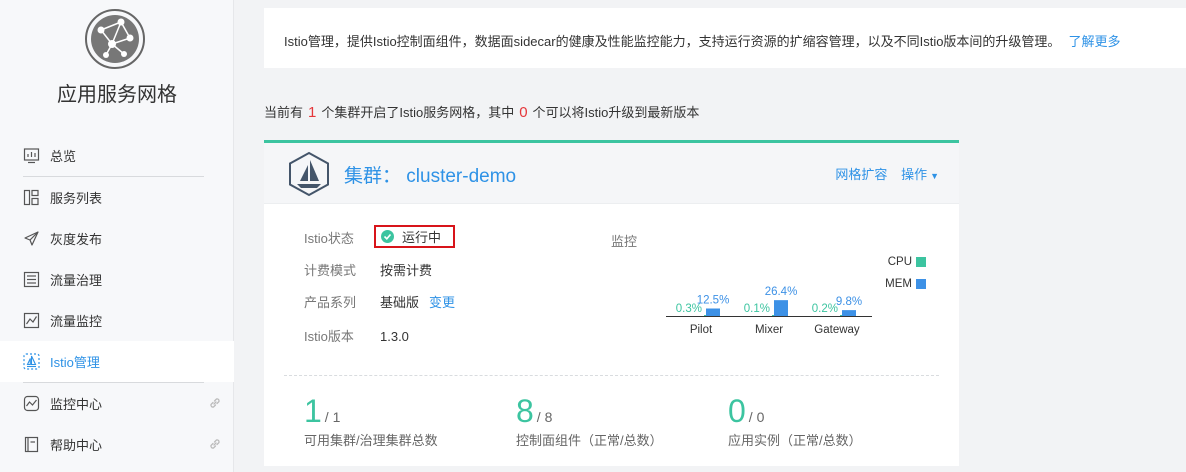 The height and width of the screenshot is (472, 1186). What do you see at coordinates (769, 330) in the screenshot?
I see `category-tick-label: Mixer` at bounding box center [769, 330].